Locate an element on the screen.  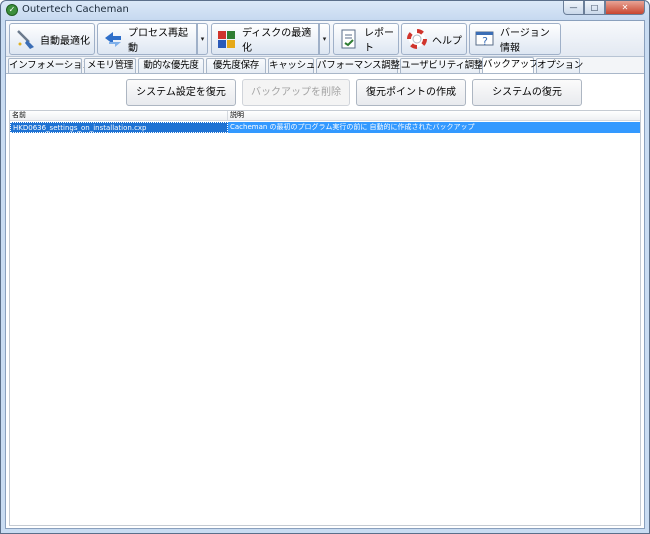
cacheman-app-icon: ✓ is located at coordinates (12, 10).